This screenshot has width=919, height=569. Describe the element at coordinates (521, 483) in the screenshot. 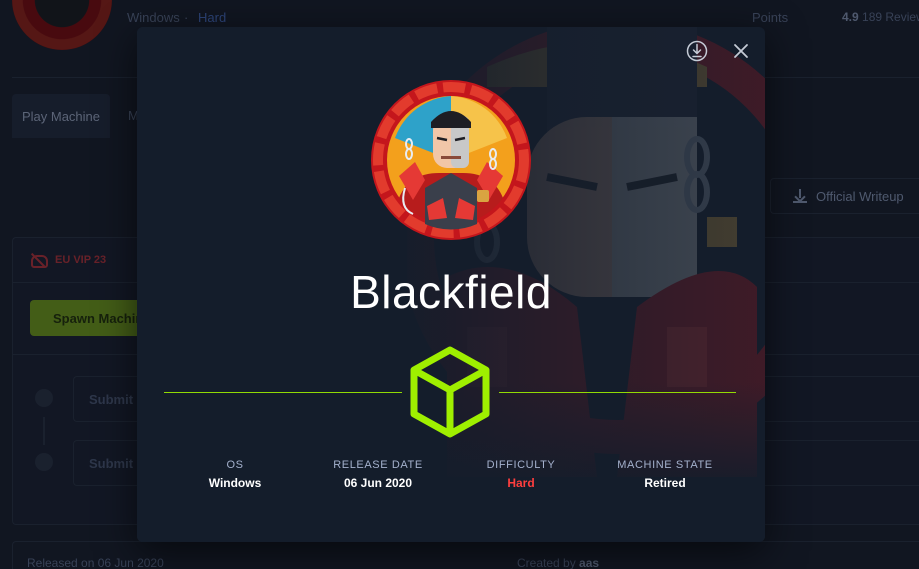

I see `stat-value: Hard` at that location.